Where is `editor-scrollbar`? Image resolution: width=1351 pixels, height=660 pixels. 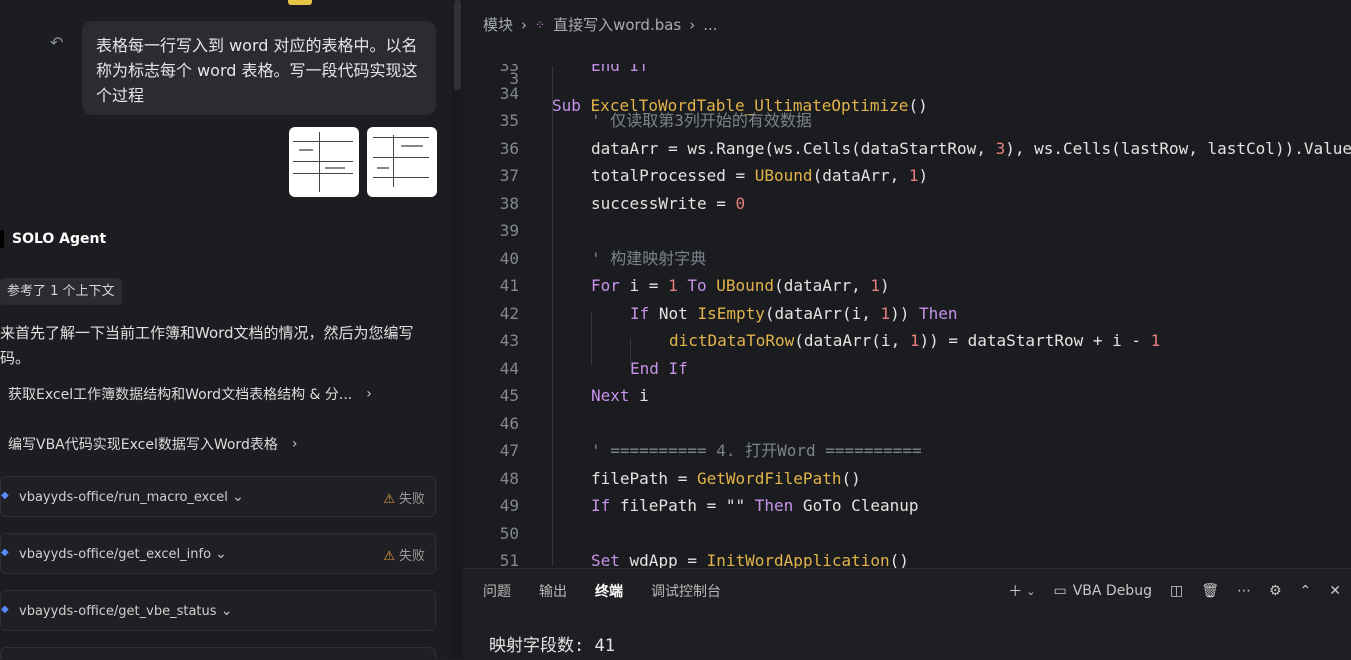 editor-scrollbar is located at coordinates (1346, 303).